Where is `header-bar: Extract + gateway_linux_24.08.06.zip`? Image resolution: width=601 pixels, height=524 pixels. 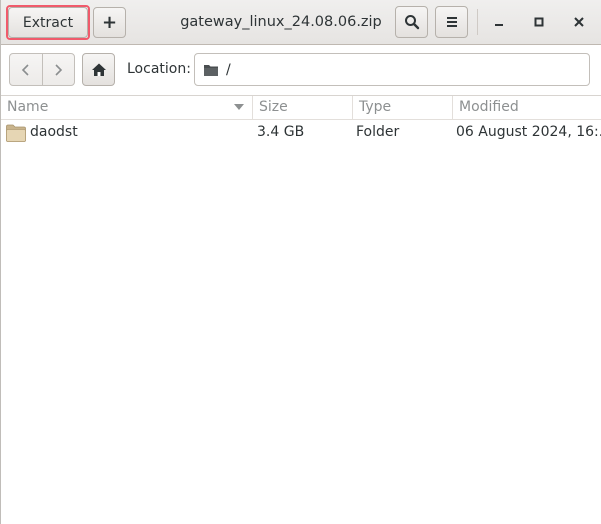 header-bar: Extract + gateway_linux_24.08.06.zip is located at coordinates (301, 22).